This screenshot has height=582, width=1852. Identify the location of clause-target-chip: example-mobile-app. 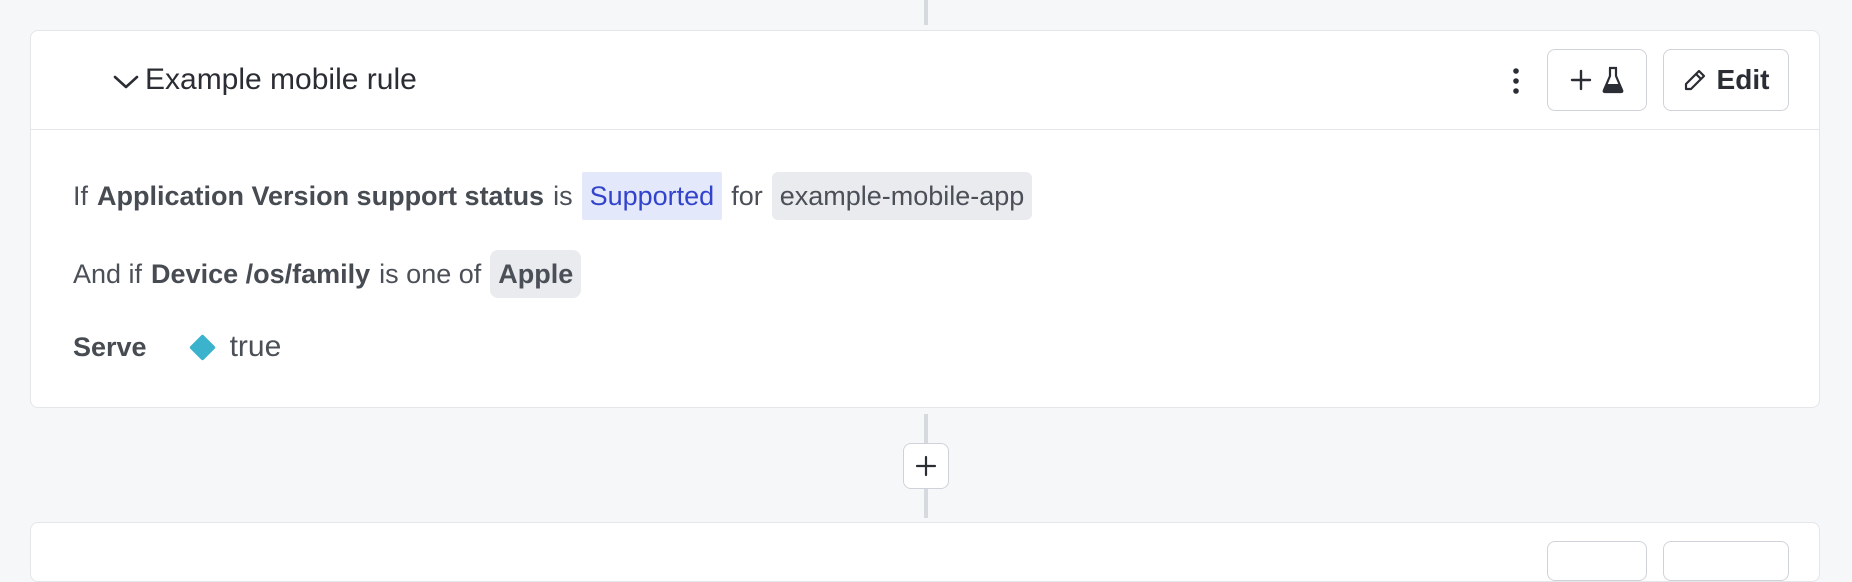
(902, 196).